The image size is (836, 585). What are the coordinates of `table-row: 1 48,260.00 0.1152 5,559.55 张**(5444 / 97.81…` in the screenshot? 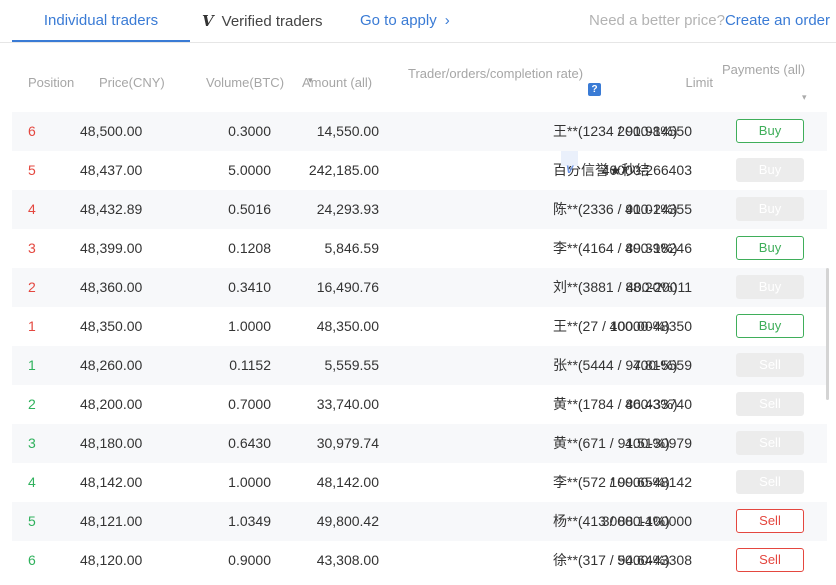 It's located at (419, 365).